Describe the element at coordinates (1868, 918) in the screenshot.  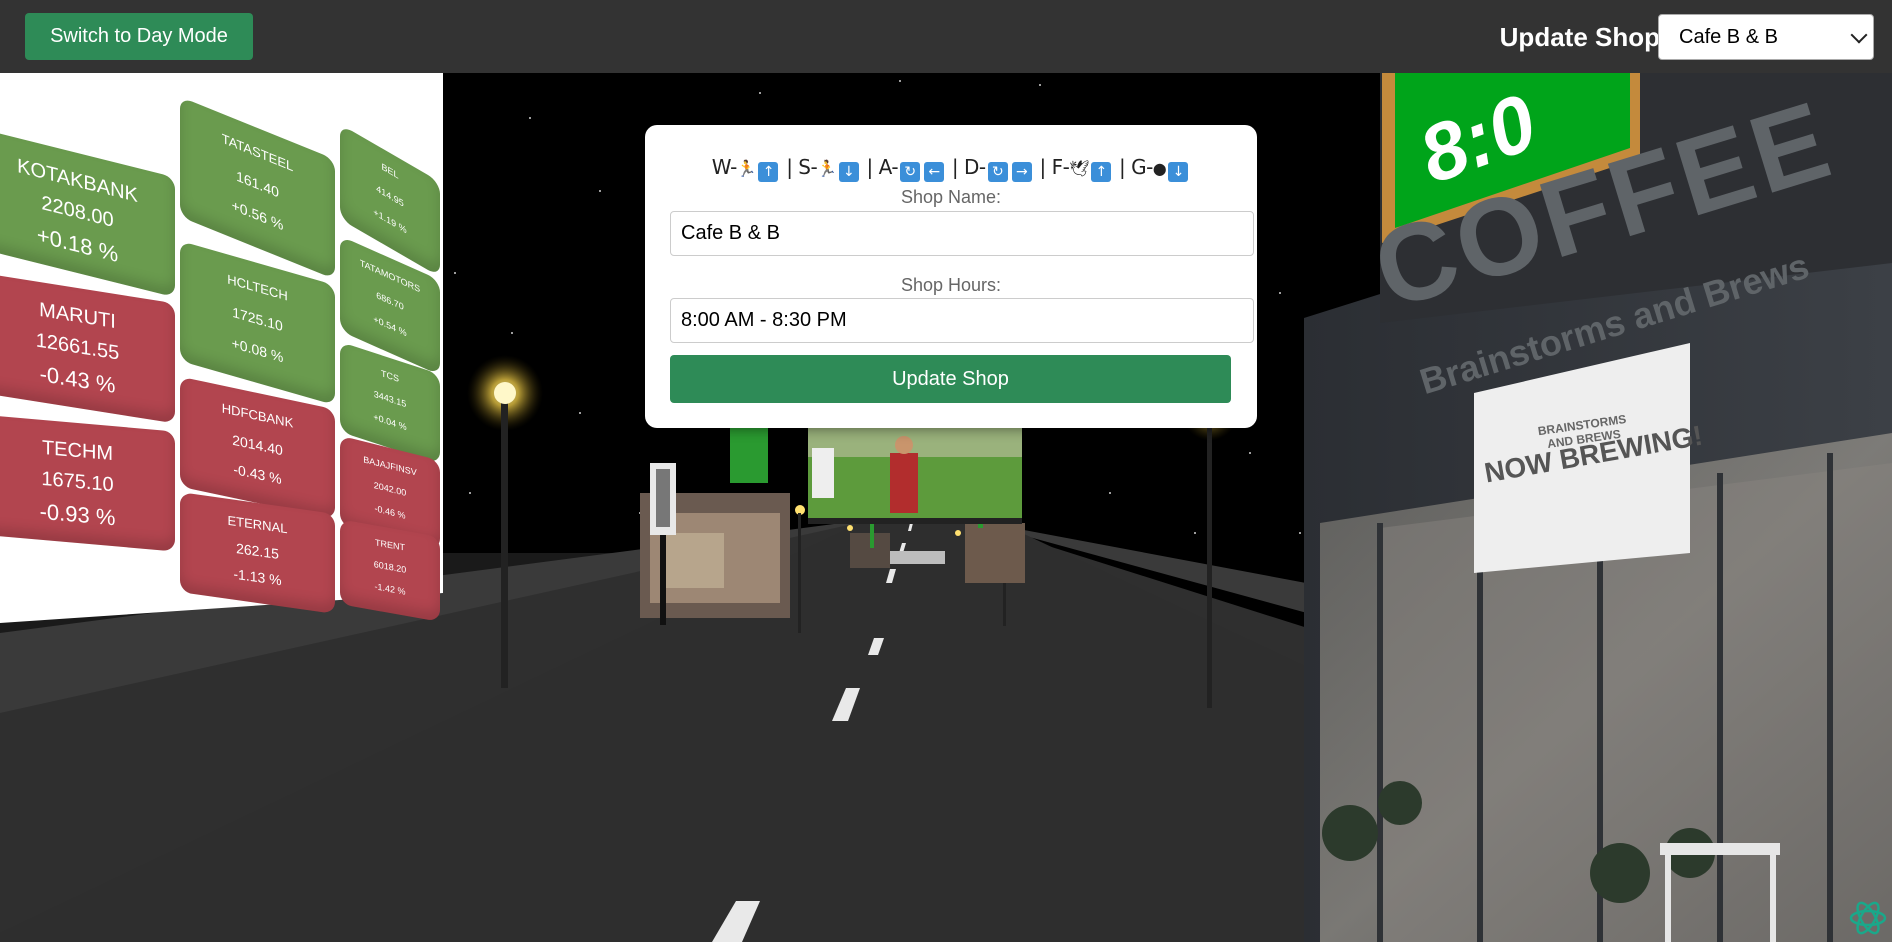
I see `atom-logo-icon` at that location.